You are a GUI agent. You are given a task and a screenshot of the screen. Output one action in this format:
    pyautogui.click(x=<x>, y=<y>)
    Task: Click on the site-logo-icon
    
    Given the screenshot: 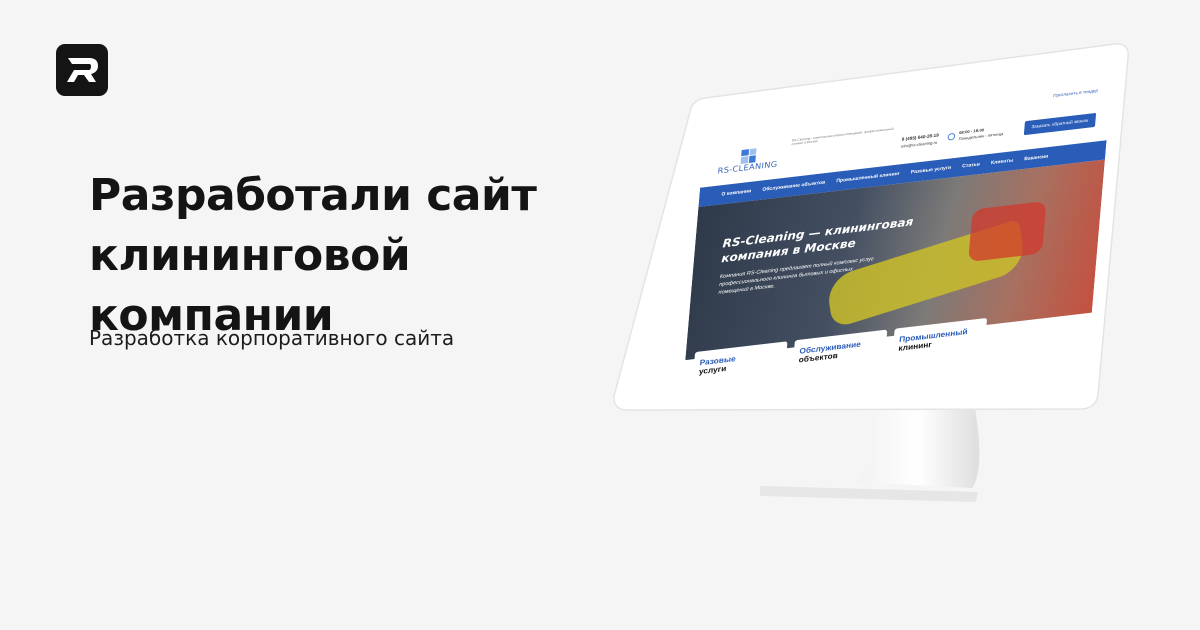 What is the action you would take?
    pyautogui.click(x=748, y=155)
    